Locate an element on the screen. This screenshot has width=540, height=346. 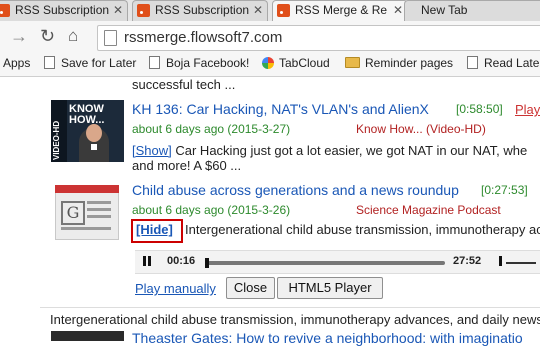
close-button: Close is located at coordinates (250, 288).